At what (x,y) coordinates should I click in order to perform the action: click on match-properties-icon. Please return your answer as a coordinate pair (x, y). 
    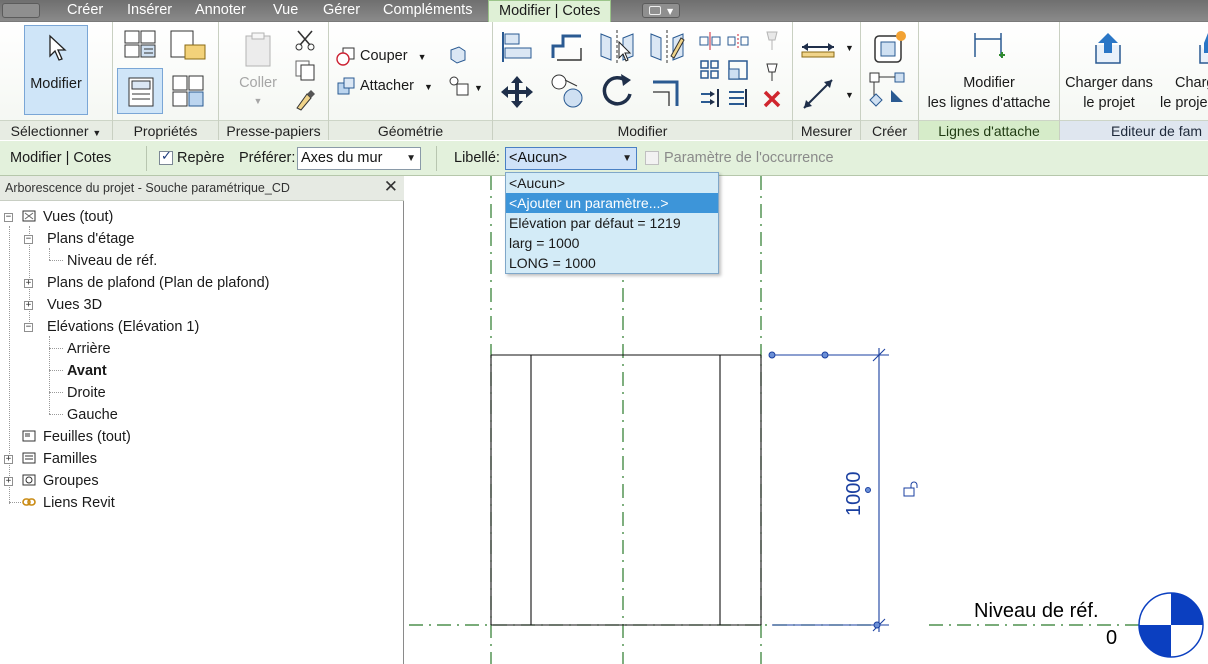
    Looking at the image, I should click on (305, 100).